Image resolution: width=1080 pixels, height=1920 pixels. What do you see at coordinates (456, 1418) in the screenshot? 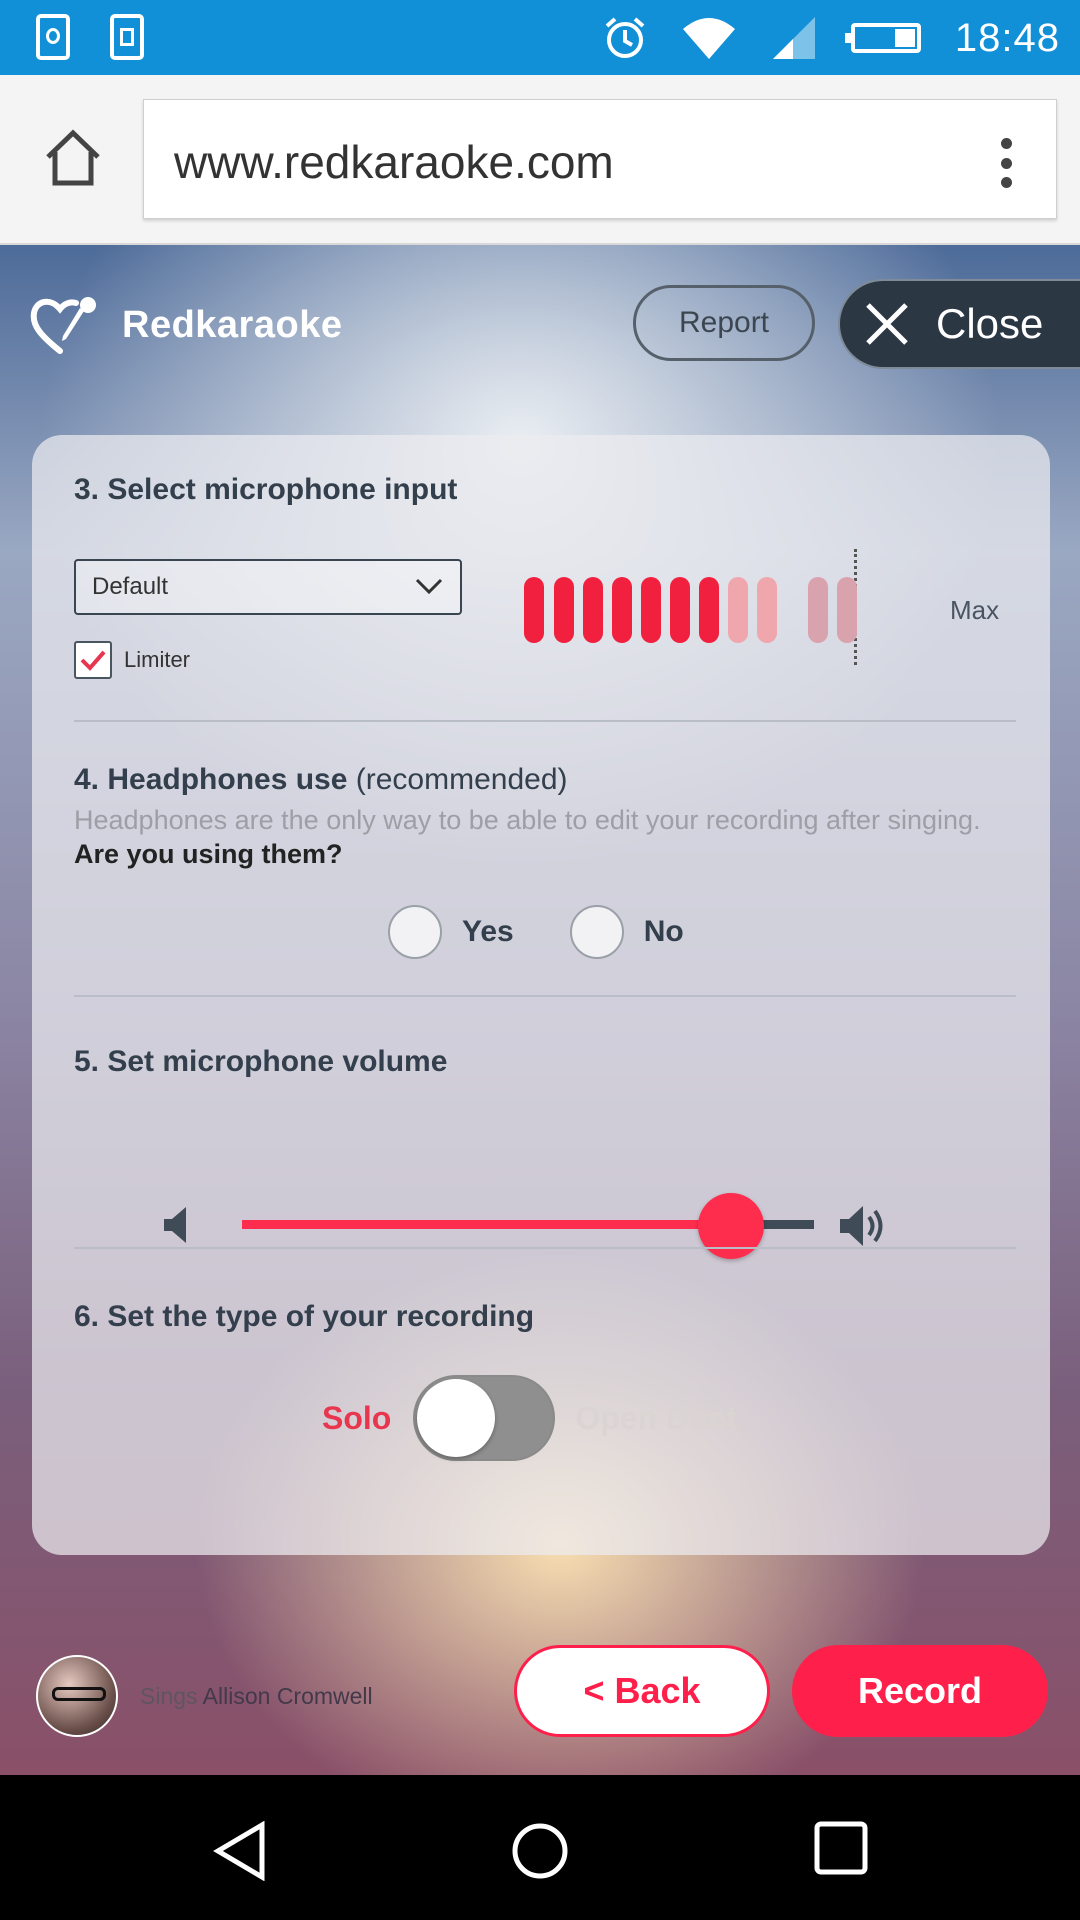
I see `toggle-knob` at bounding box center [456, 1418].